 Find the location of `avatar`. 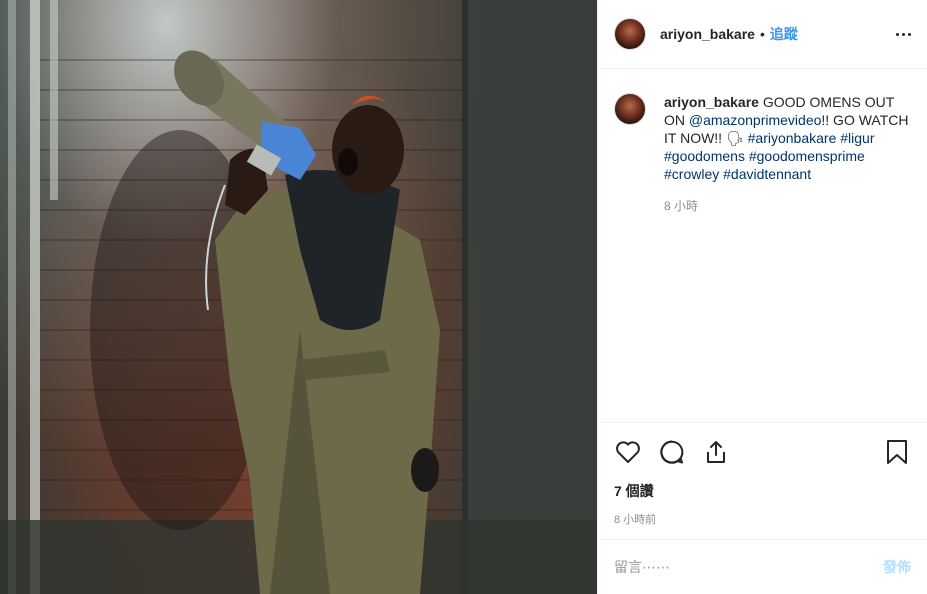

avatar is located at coordinates (630, 34).